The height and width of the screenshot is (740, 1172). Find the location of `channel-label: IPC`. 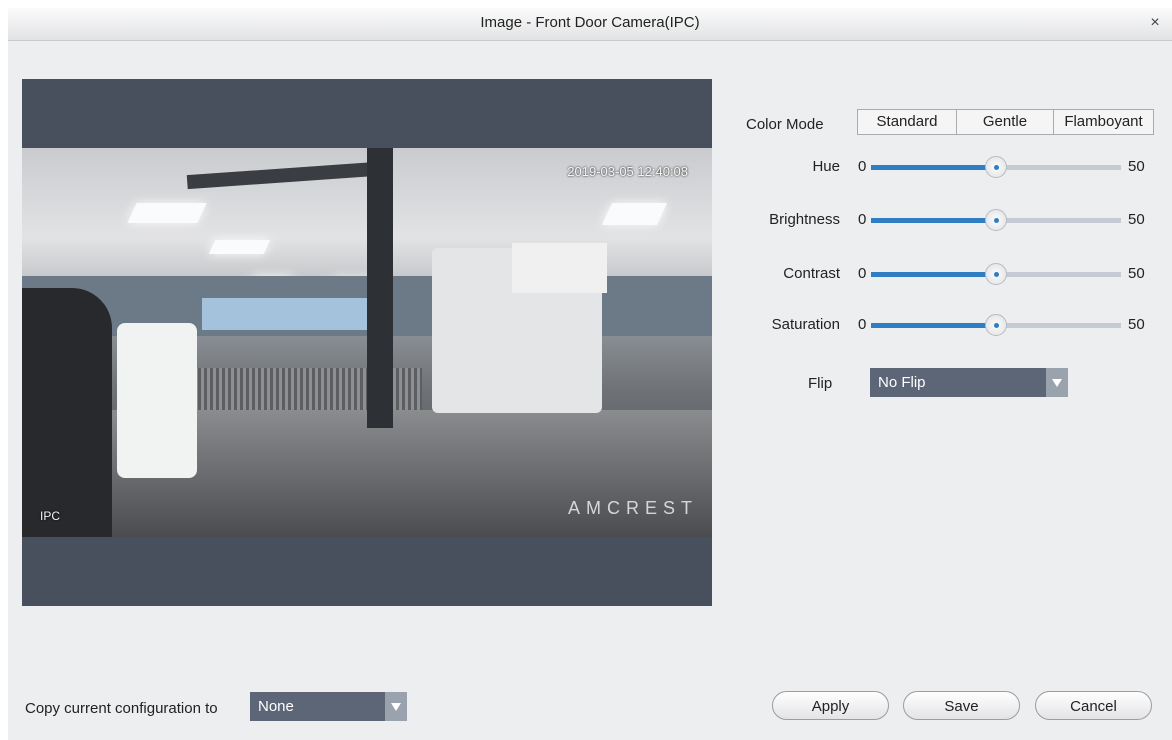

channel-label: IPC is located at coordinates (50, 516).